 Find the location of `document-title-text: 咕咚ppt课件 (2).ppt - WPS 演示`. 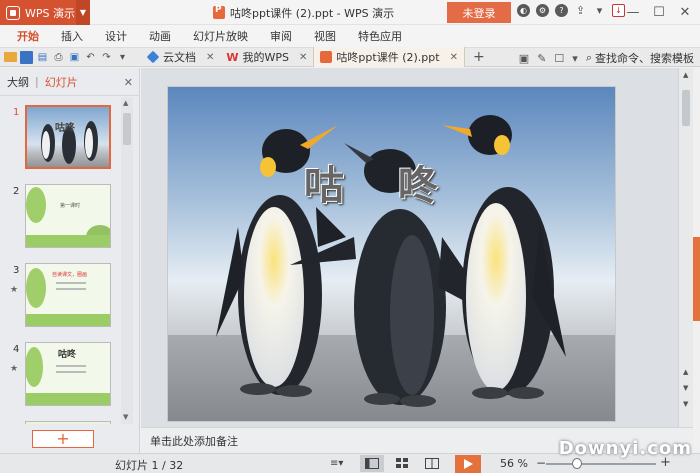

document-title-text: 咕咚ppt课件 (2).ppt - WPS 演示 is located at coordinates (312, 13).